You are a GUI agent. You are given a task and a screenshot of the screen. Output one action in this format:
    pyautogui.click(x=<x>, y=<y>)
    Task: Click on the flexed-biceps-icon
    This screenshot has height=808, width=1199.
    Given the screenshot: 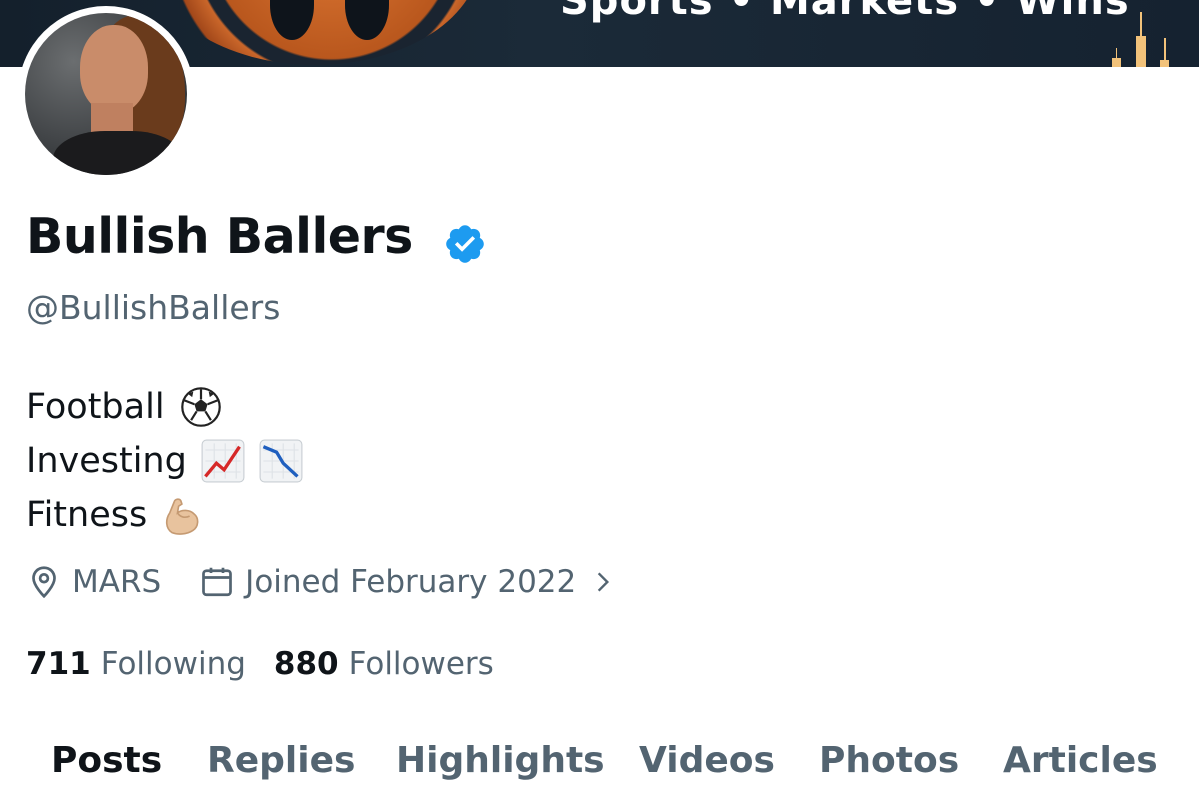 What is the action you would take?
    pyautogui.click(x=182, y=516)
    